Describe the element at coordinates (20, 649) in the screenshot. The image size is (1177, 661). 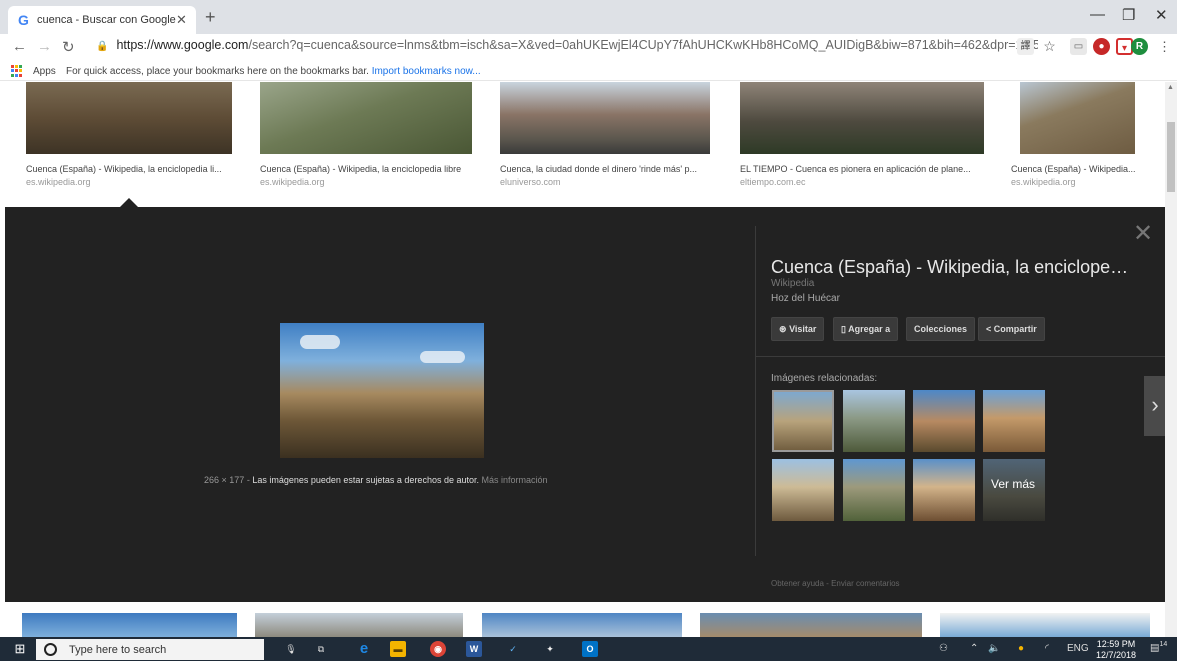
I see `windows-start-icon: ⊞` at that location.